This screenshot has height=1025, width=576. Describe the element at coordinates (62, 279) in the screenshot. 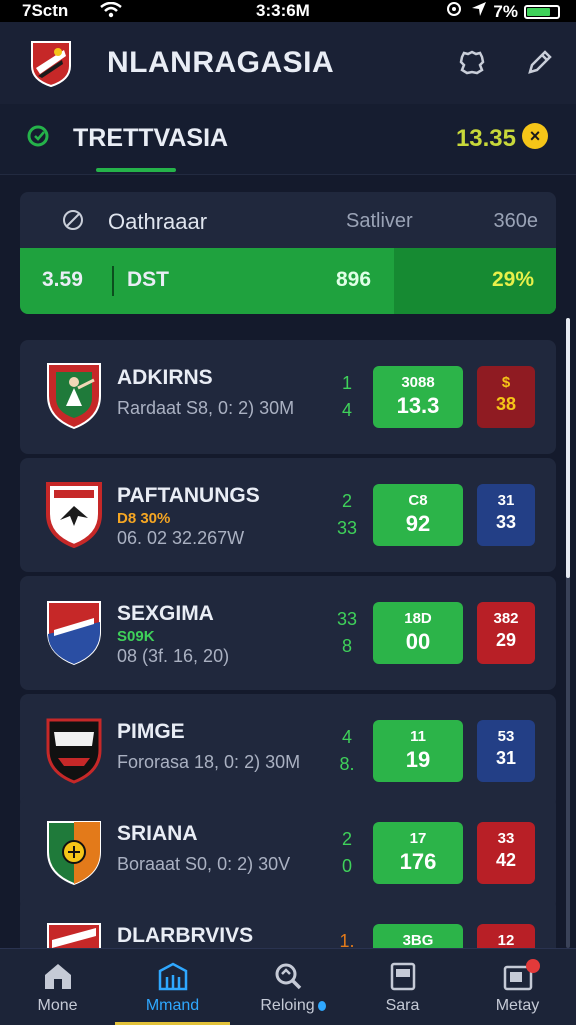

I see `summary-value-1: 3.59` at that location.